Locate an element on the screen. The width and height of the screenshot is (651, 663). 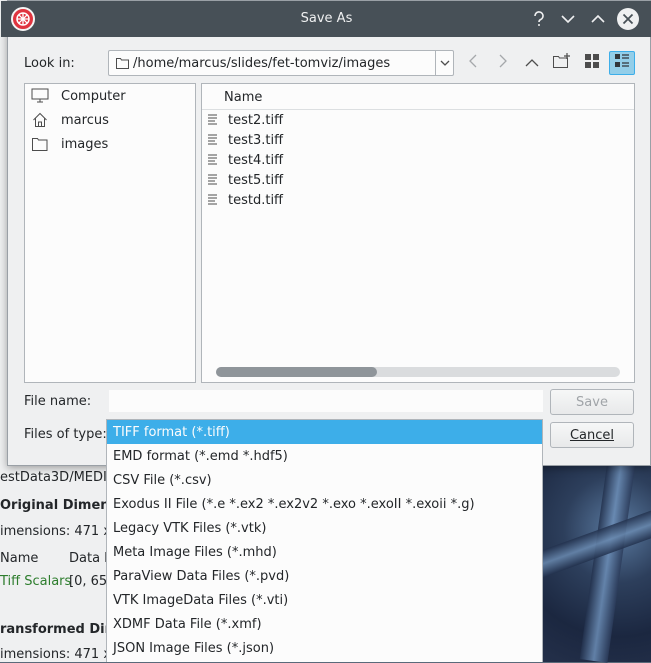
bg-transformed-heading: ransformed Dim is located at coordinates (59, 629).